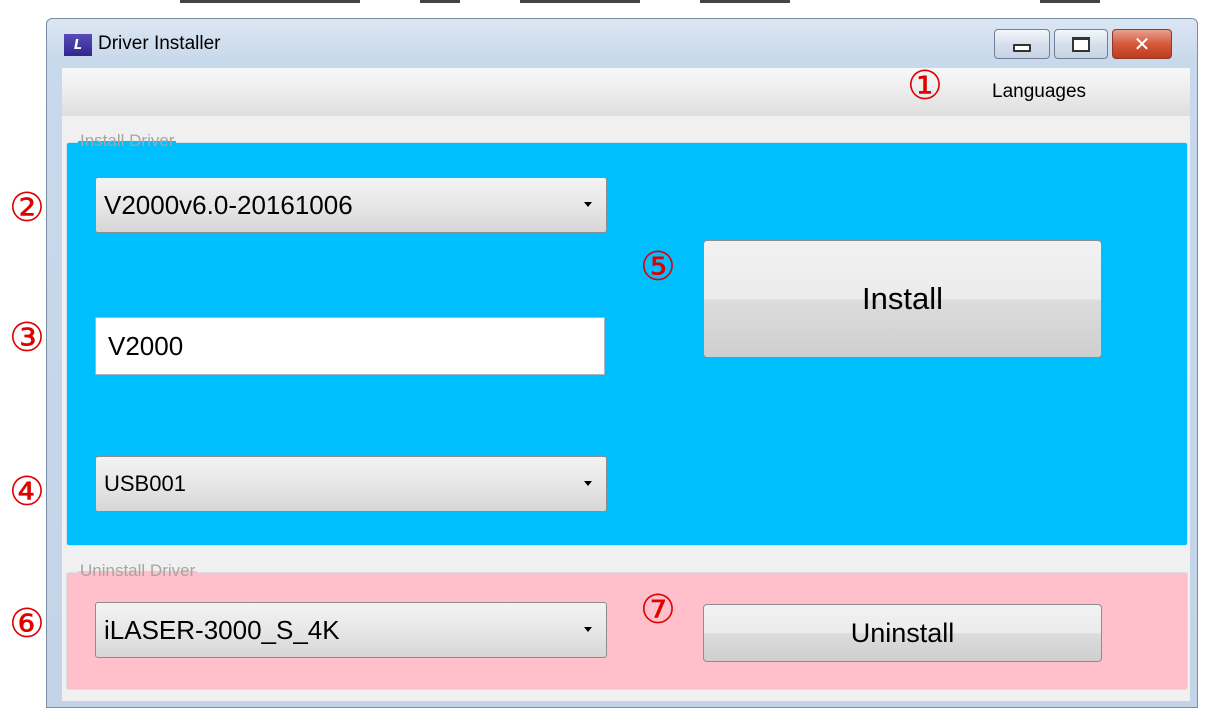 The height and width of the screenshot is (708, 1206). Describe the element at coordinates (350, 346) in the screenshot. I see `printer-name-input: V2000` at that location.